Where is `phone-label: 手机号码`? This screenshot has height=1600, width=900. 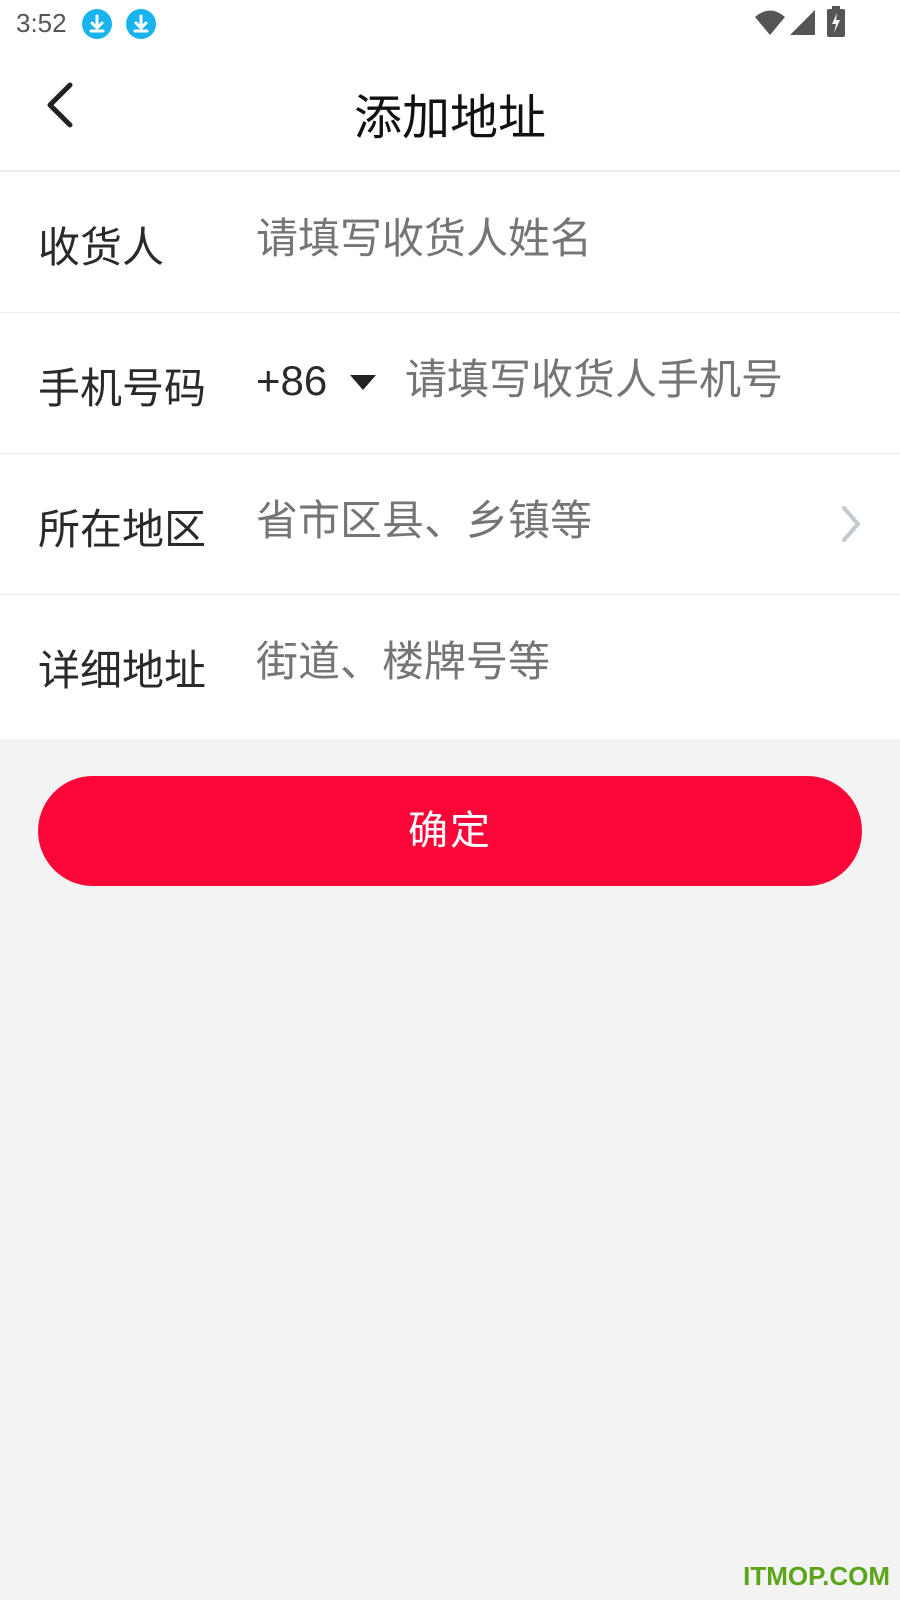
phone-label: 手机号码 is located at coordinates (122, 388).